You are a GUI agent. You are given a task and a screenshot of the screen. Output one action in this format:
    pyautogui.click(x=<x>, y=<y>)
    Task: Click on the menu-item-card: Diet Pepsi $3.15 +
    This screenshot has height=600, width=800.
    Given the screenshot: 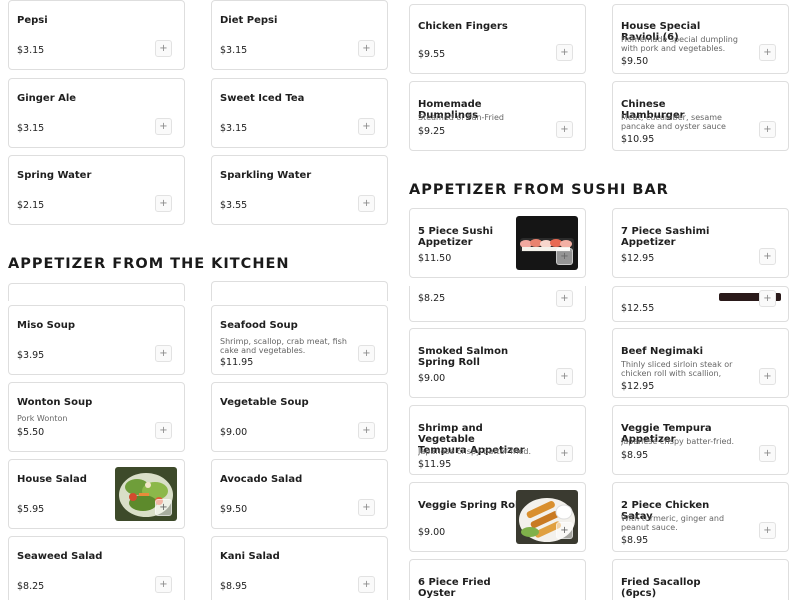 What is the action you would take?
    pyautogui.click(x=299, y=35)
    